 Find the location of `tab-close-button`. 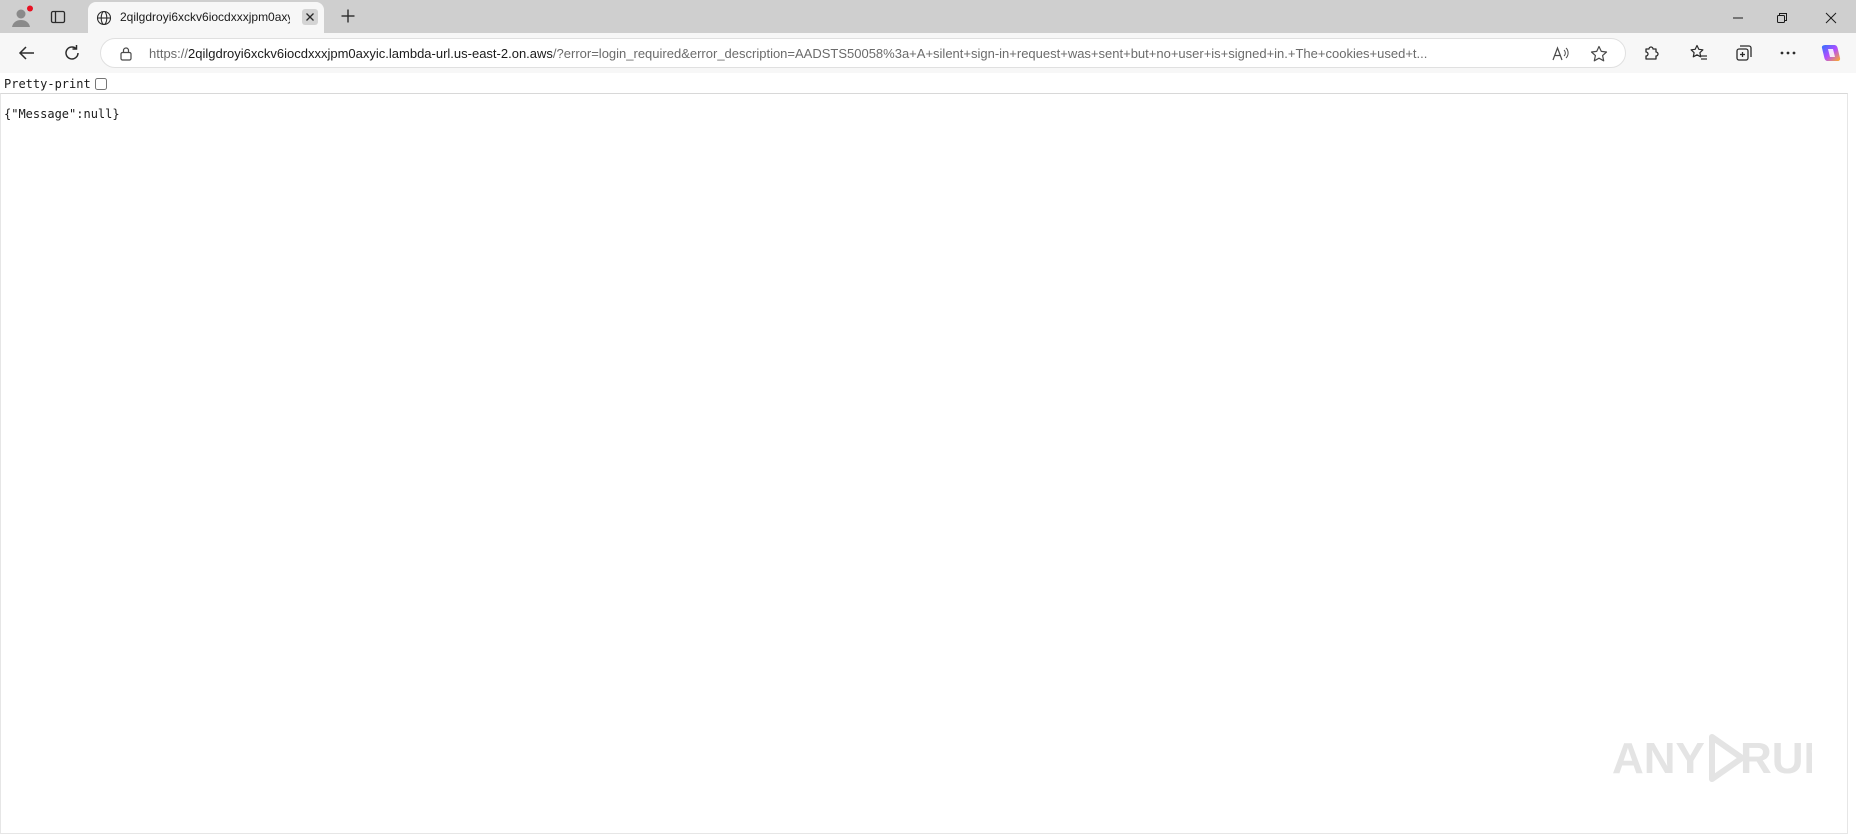

tab-close-button is located at coordinates (310, 17).